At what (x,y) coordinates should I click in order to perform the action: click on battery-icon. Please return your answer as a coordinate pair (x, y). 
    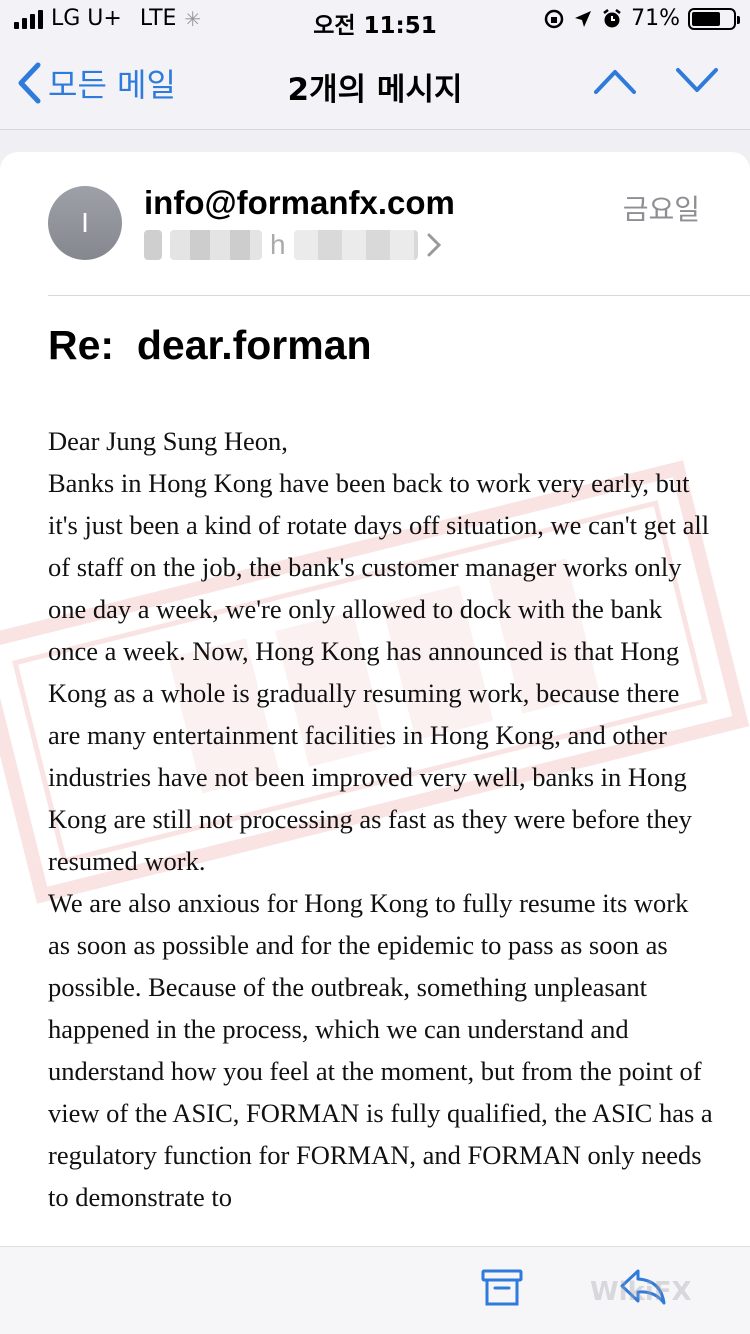
    Looking at the image, I should click on (714, 18).